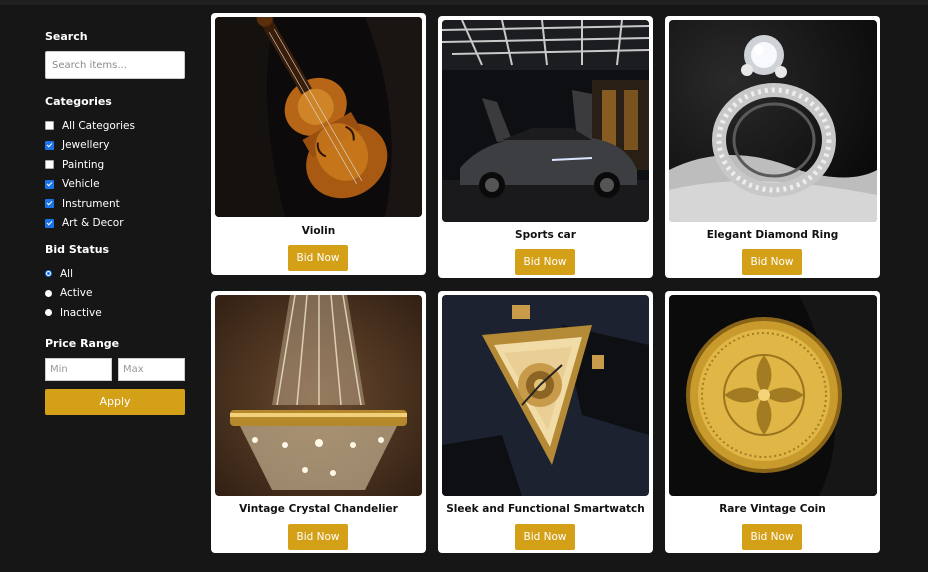  Describe the element at coordinates (91, 203) in the screenshot. I see `category-label: Instrument` at that location.